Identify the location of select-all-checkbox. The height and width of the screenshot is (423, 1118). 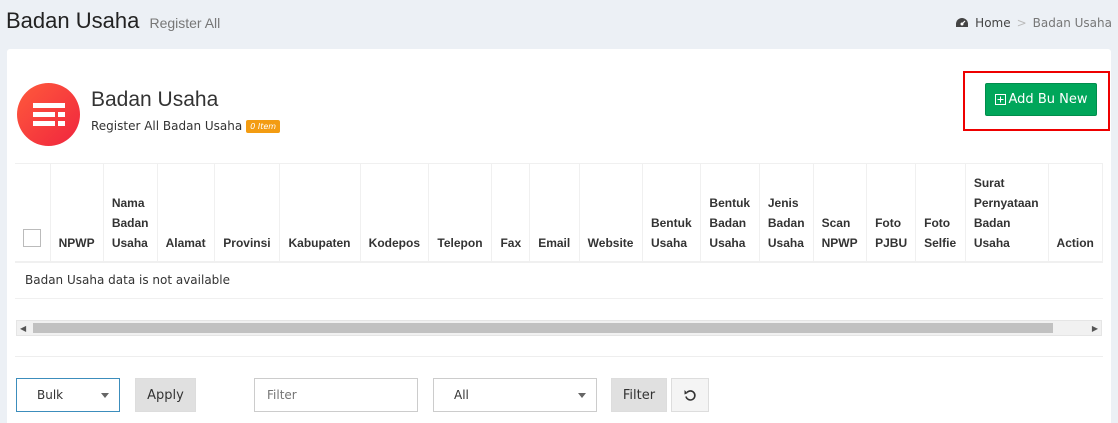
(32, 237).